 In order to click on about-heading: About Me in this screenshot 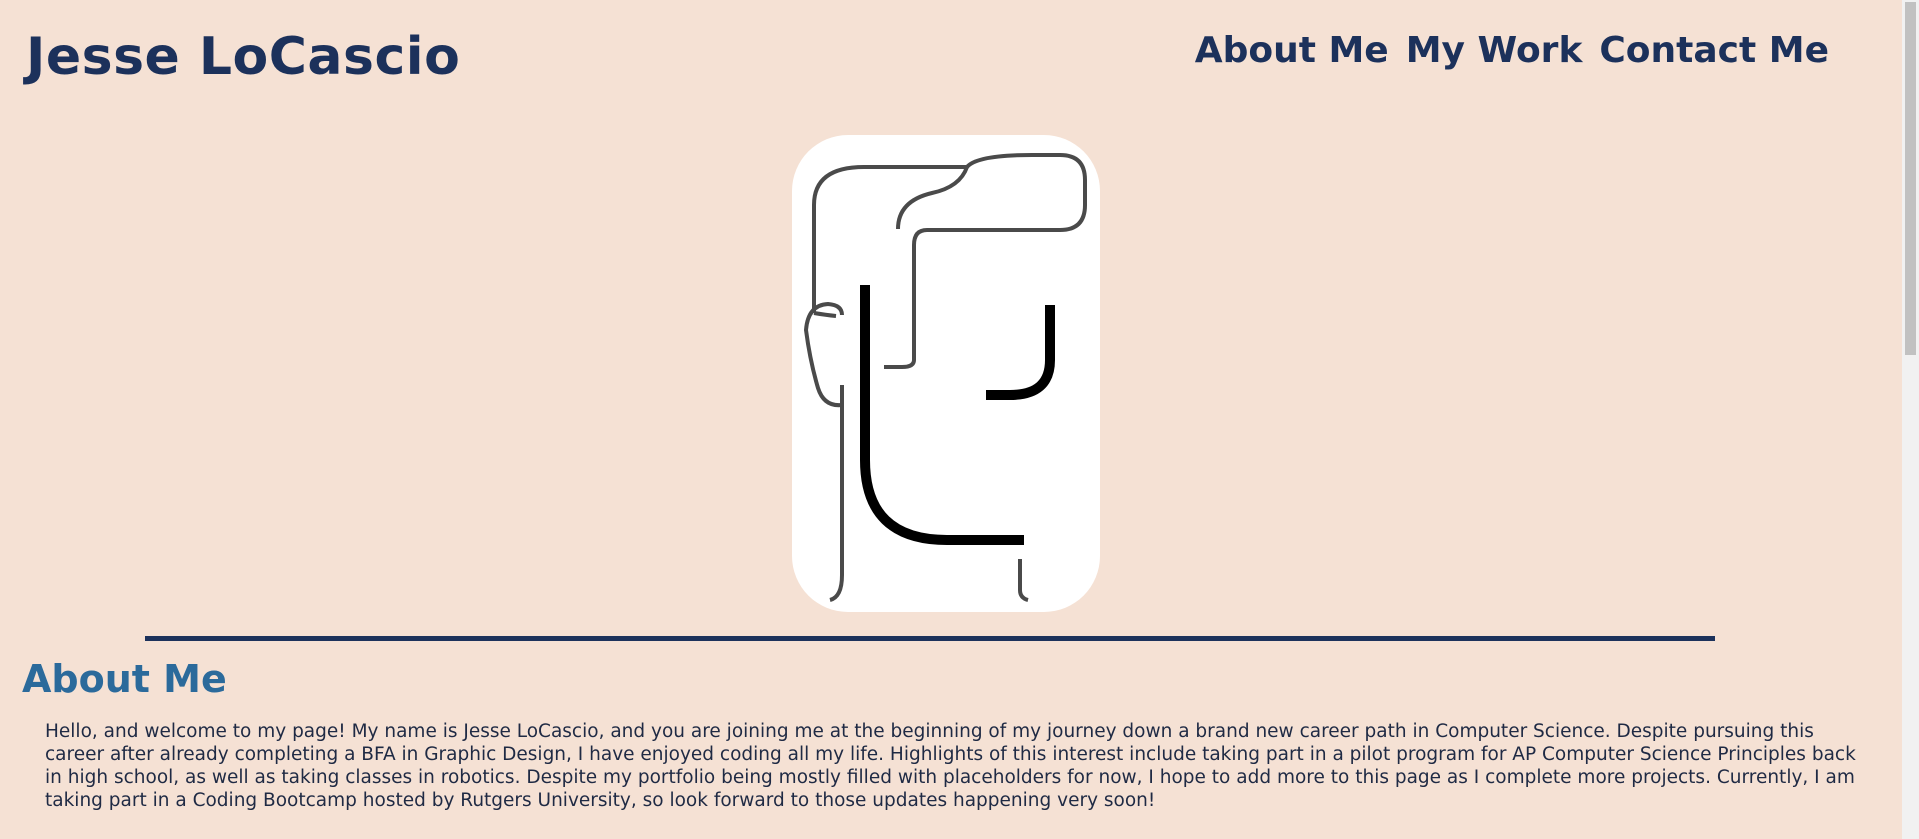, I will do `click(124, 679)`.